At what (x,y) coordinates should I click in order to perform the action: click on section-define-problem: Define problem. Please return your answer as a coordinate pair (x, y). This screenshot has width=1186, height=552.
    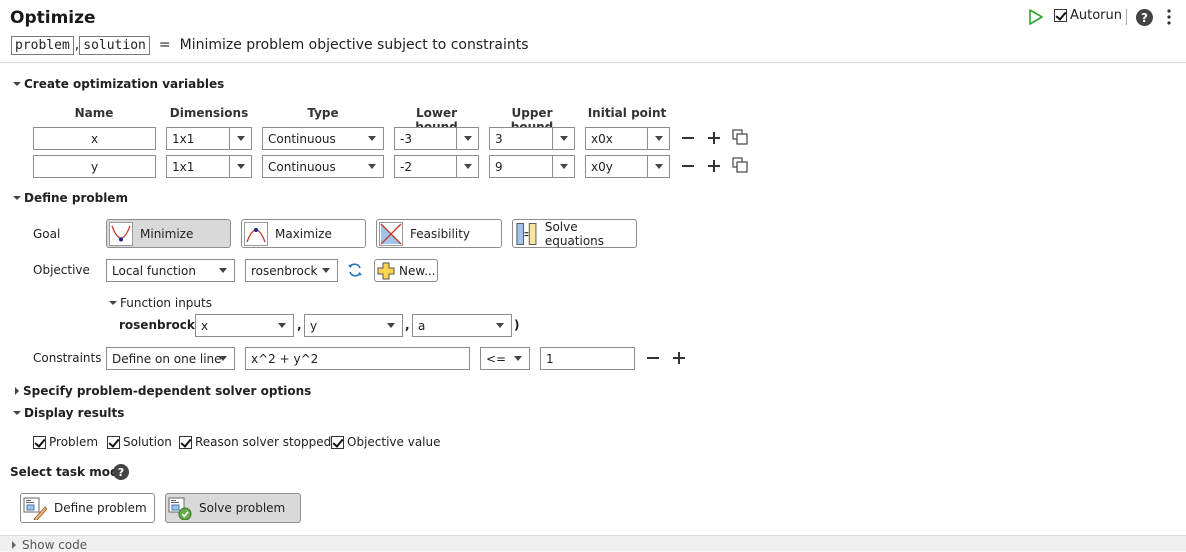
    Looking at the image, I should click on (70, 198).